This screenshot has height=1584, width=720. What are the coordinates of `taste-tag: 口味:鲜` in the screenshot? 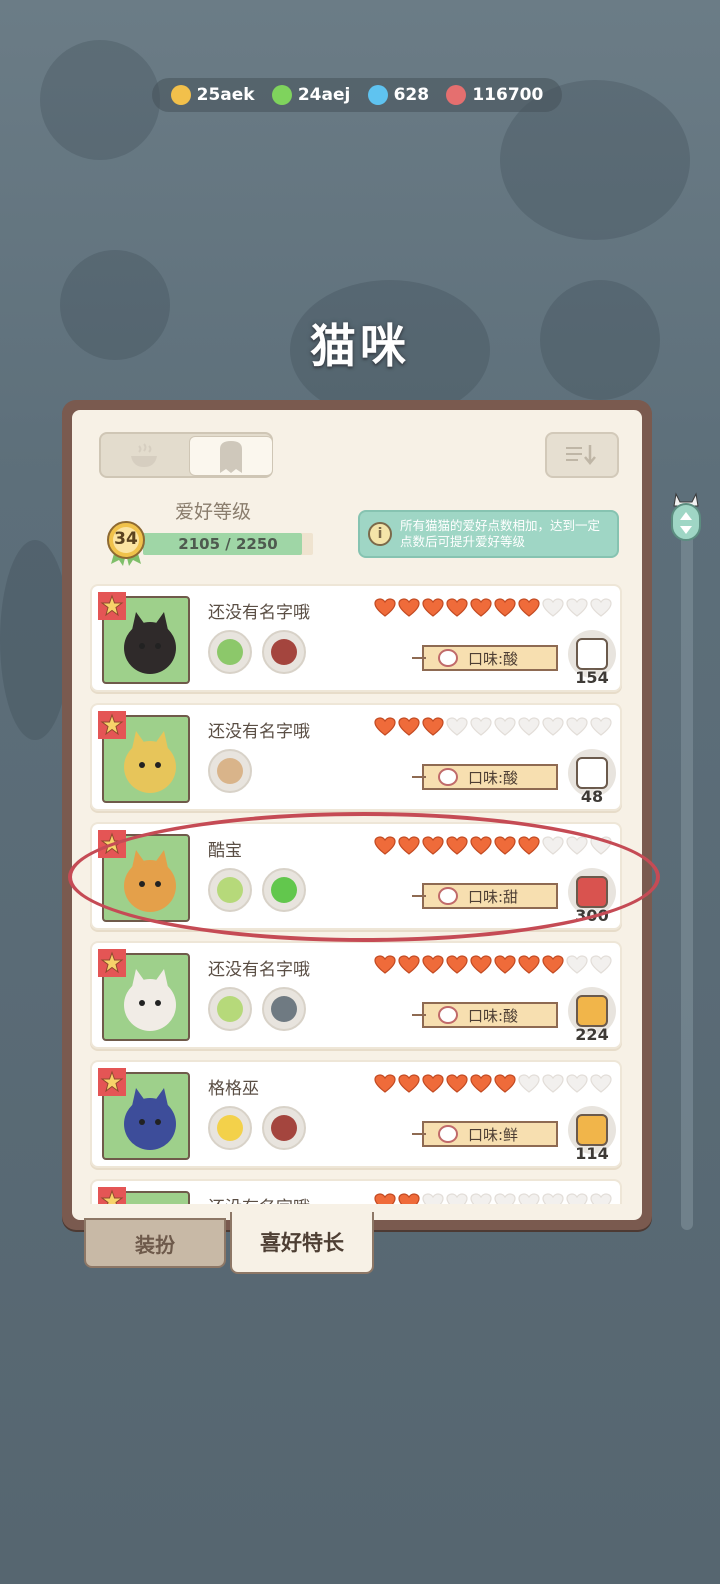 It's located at (485, 1134).